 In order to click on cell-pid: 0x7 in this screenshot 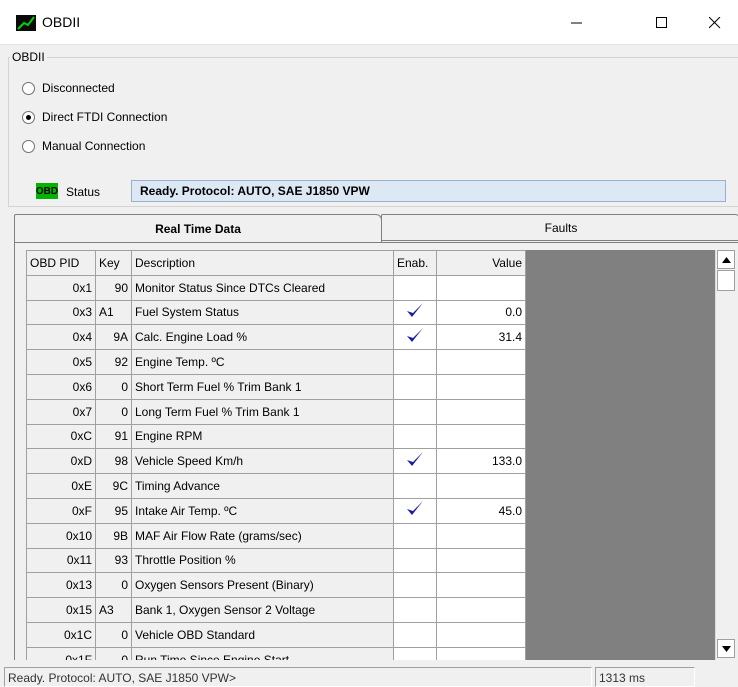, I will do `click(61, 411)`.